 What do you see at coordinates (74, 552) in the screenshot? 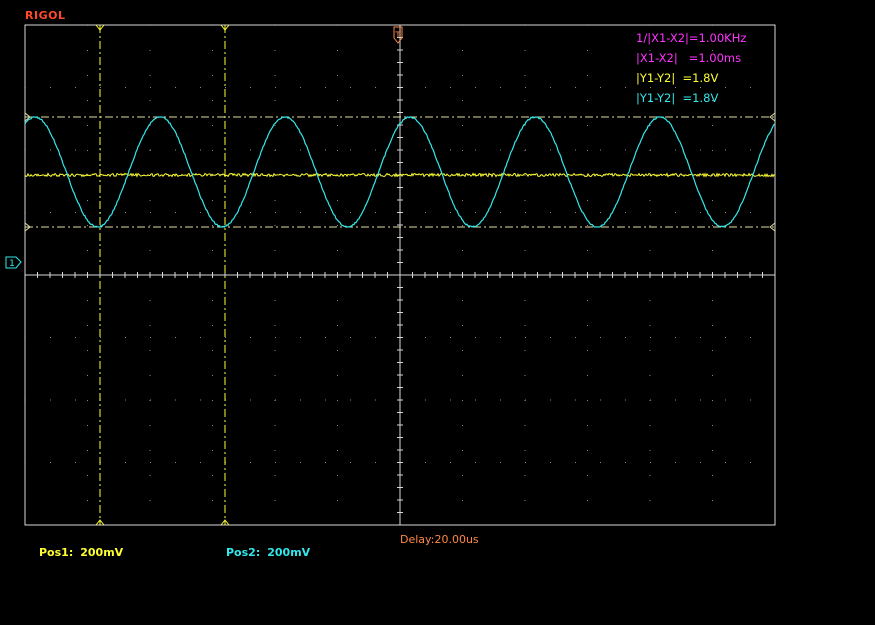
I see `pos1-status: Pos1: 200mV` at bounding box center [74, 552].